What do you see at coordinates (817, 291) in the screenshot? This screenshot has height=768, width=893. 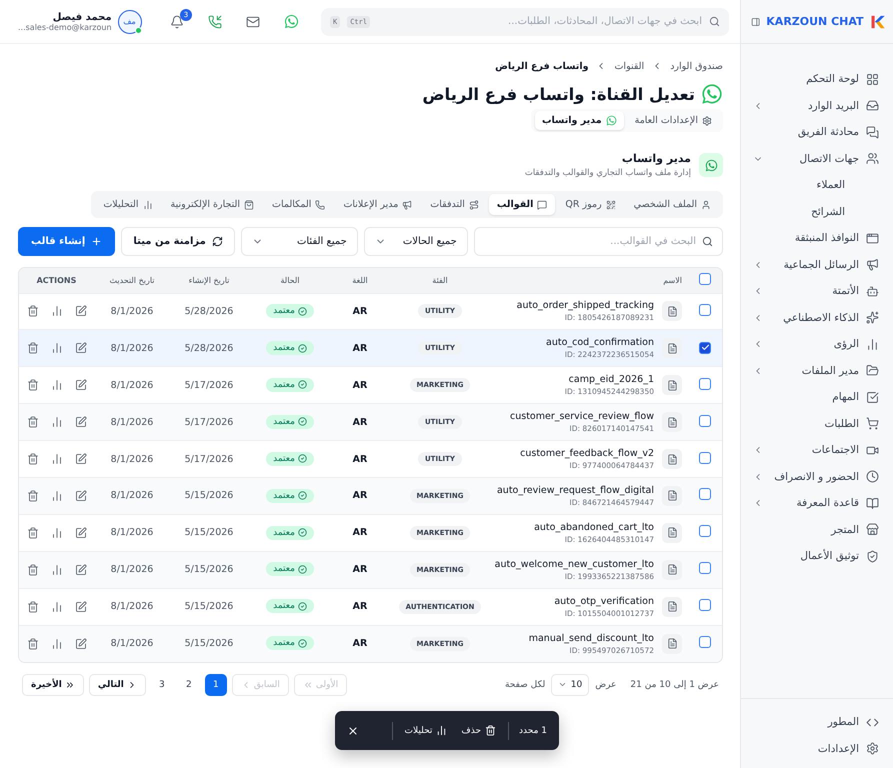 I see `nav-item: الأتمتة` at bounding box center [817, 291].